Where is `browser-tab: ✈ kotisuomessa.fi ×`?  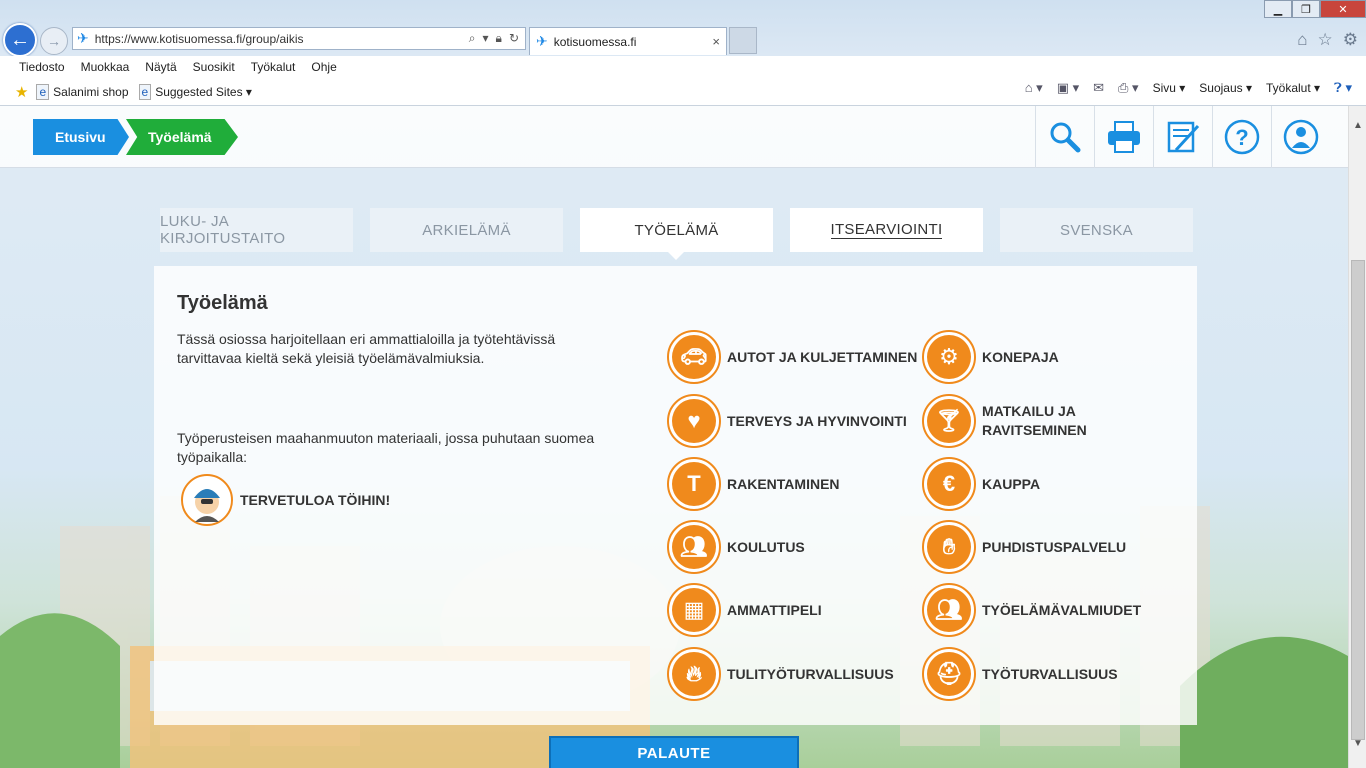
browser-tab: ✈ kotisuomessa.fi × is located at coordinates (628, 41).